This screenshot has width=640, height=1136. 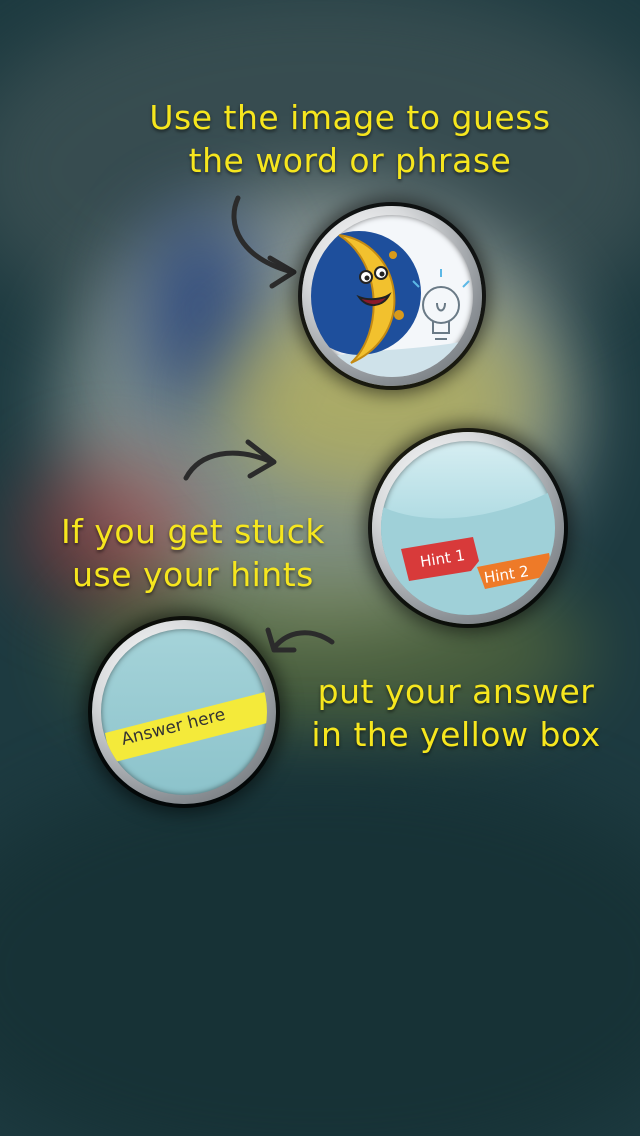 I want to click on answer-lens: Answer here, so click(x=184, y=712).